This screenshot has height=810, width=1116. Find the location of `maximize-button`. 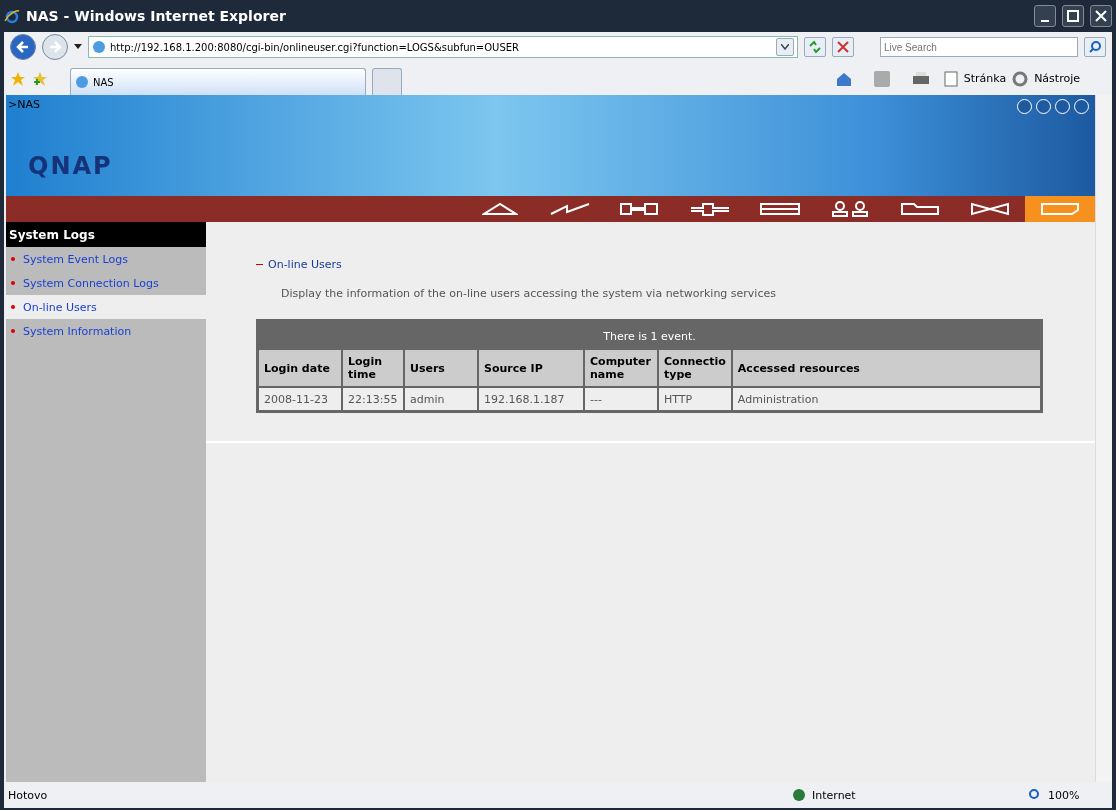

maximize-button is located at coordinates (1073, 16).